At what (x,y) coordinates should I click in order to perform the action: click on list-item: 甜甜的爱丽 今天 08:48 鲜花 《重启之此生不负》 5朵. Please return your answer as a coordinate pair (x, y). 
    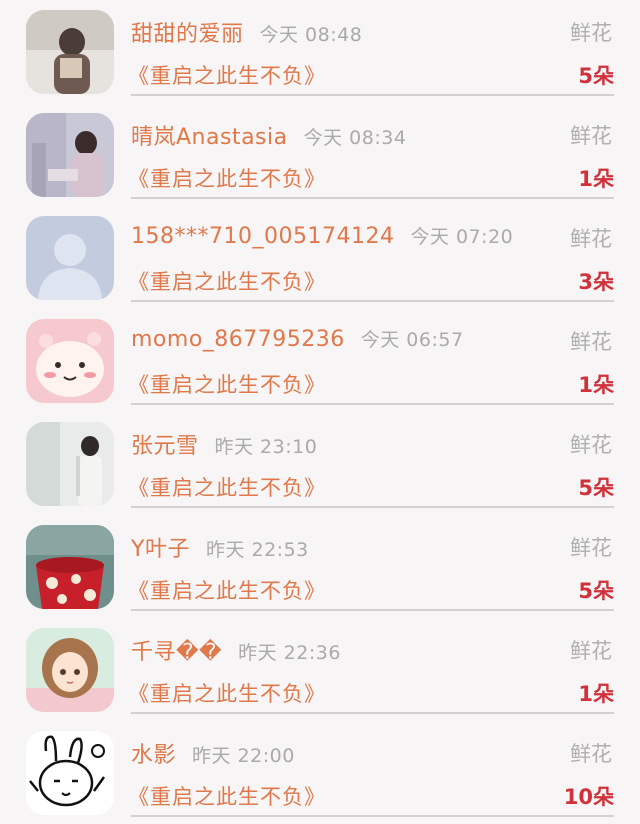
    Looking at the image, I should click on (320, 51).